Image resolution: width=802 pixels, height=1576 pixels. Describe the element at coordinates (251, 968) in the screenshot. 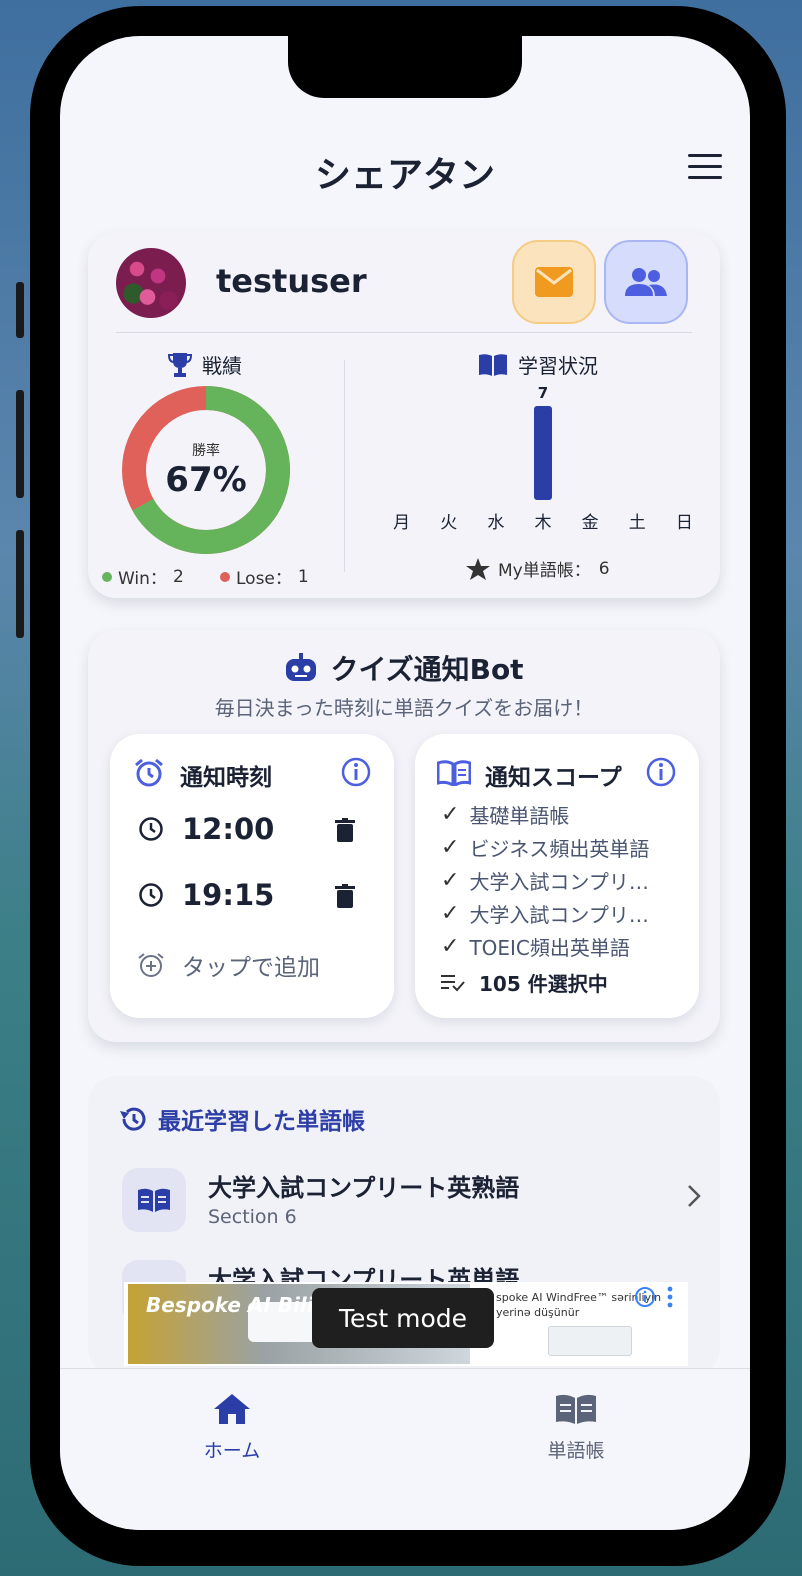

I see `add-time-label: タップで追加` at that location.